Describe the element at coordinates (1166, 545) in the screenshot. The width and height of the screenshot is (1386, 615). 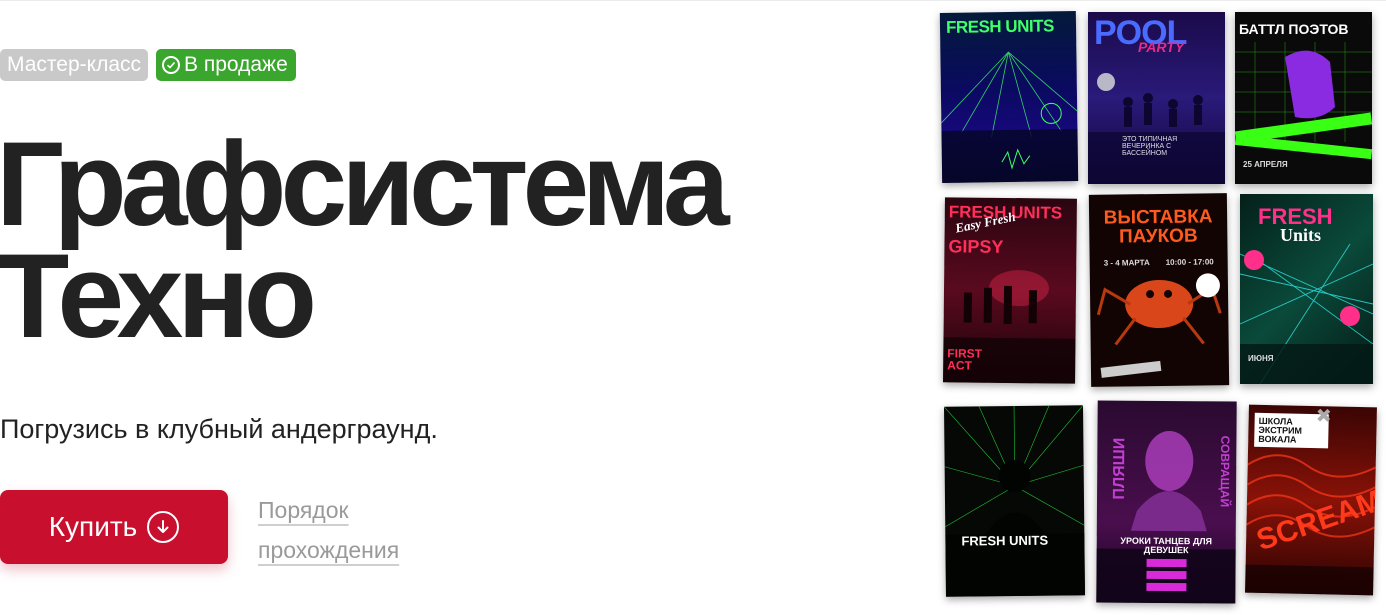
I see `poster-dance-lessons-title: УРОКИ ТАНЦЕВ ДЛЯ ДЕВУШЕК` at that location.